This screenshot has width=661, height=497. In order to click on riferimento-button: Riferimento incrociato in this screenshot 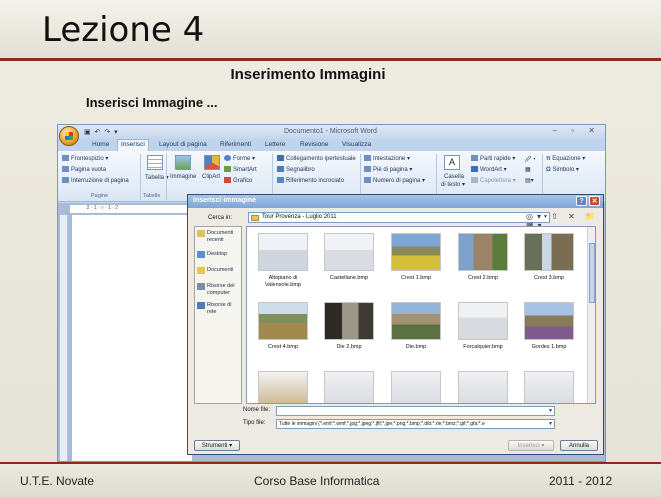, I will do `click(310, 180)`.